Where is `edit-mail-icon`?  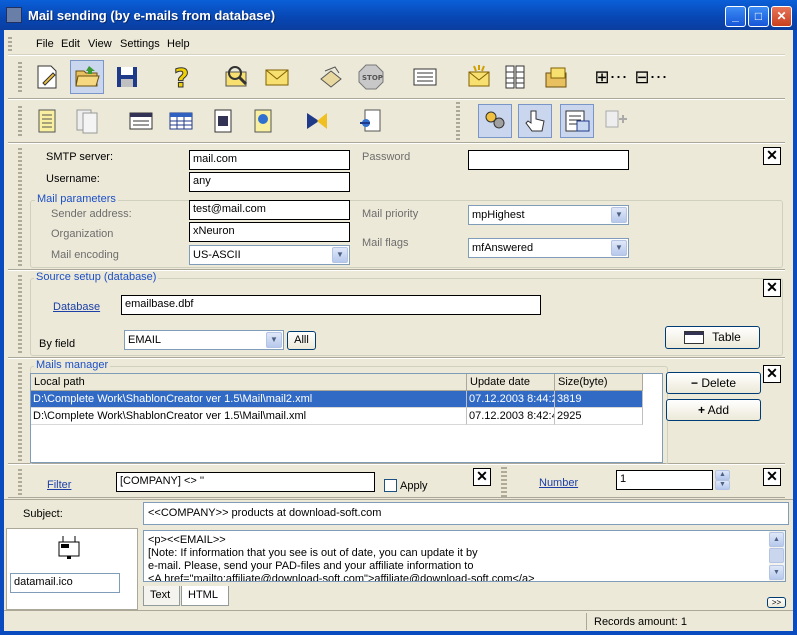 edit-mail-icon is located at coordinates (237, 77).